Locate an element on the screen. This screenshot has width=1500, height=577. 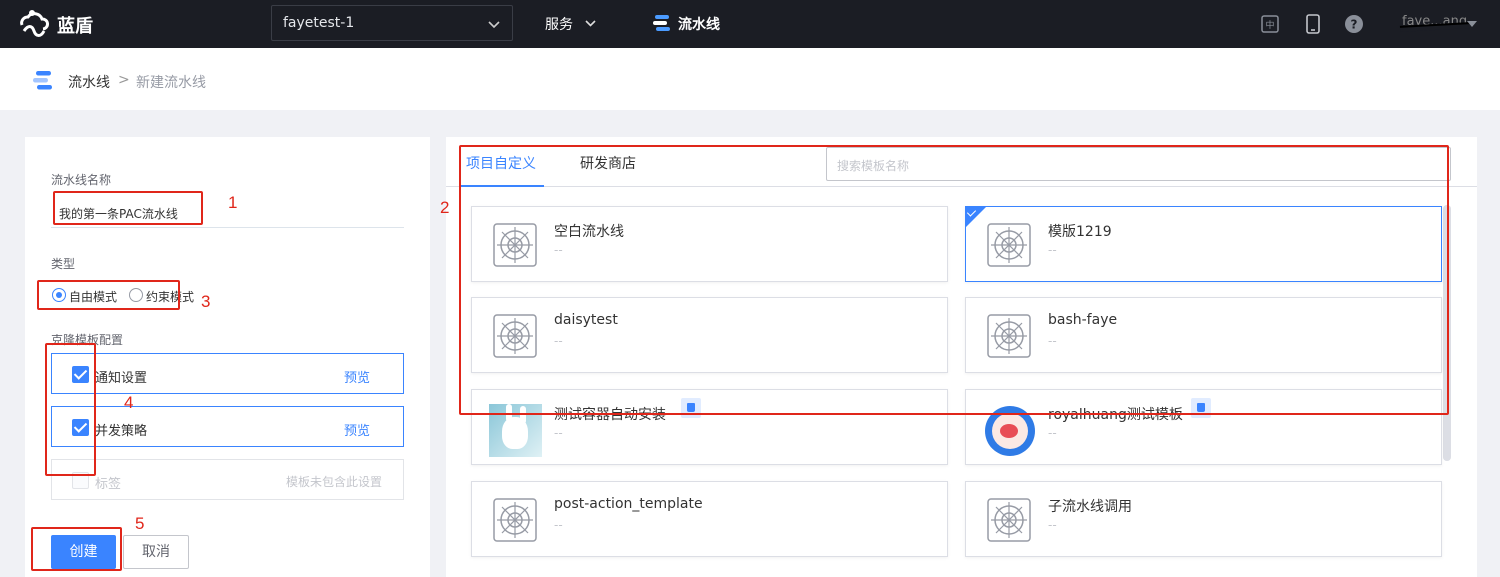
clone-item-label: 并发策略 is located at coordinates (121, 431).